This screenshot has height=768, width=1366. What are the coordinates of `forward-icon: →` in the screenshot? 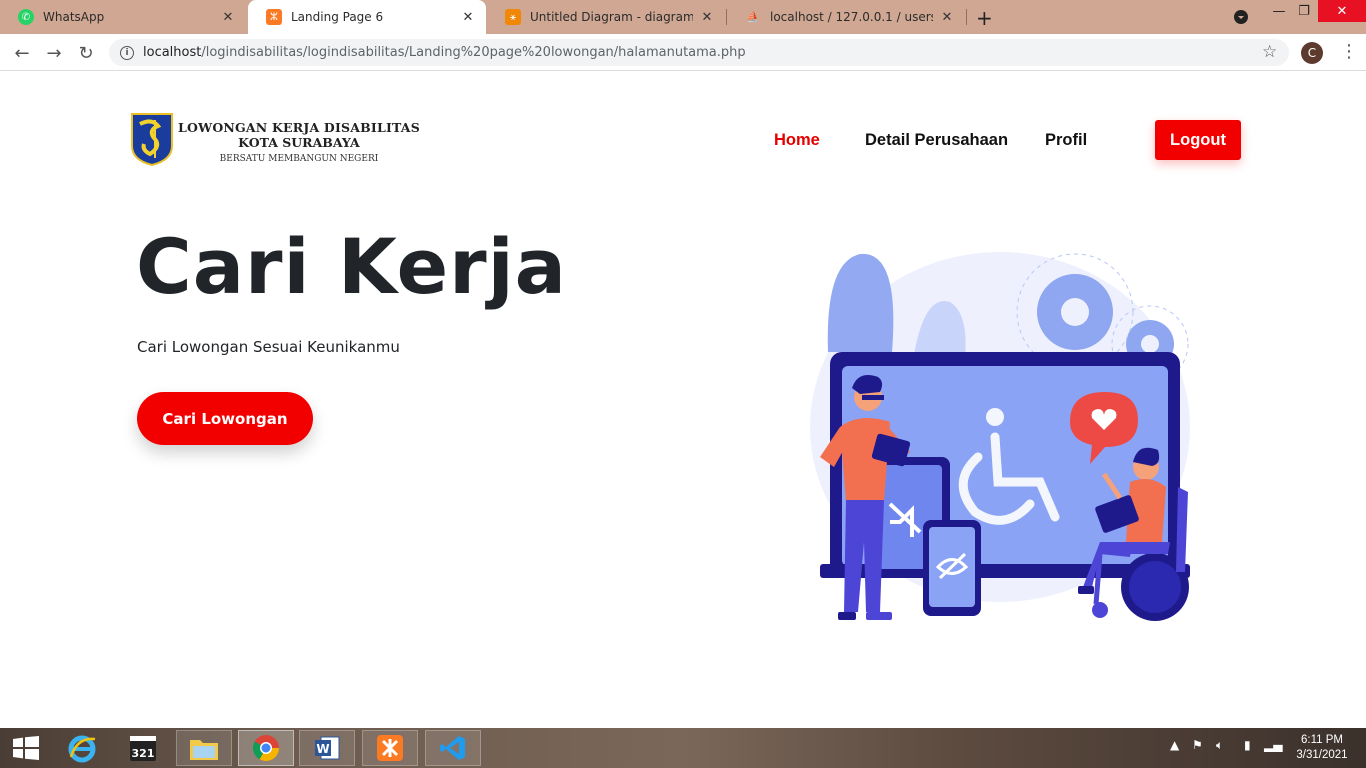 It's located at (54, 53).